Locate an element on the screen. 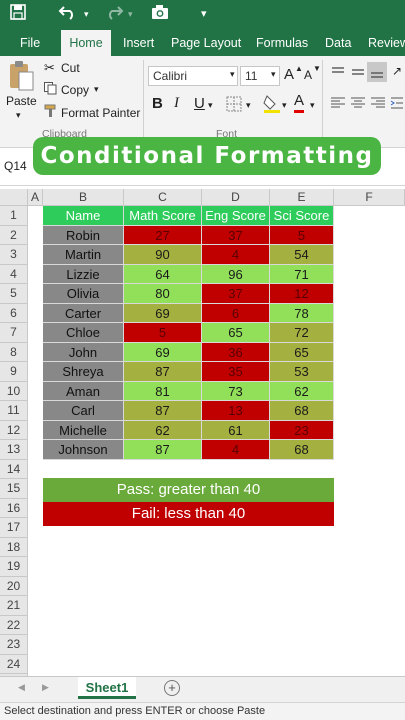 Image resolution: width=405 pixels, height=720 pixels. row-header-8: 8 is located at coordinates (14, 352).